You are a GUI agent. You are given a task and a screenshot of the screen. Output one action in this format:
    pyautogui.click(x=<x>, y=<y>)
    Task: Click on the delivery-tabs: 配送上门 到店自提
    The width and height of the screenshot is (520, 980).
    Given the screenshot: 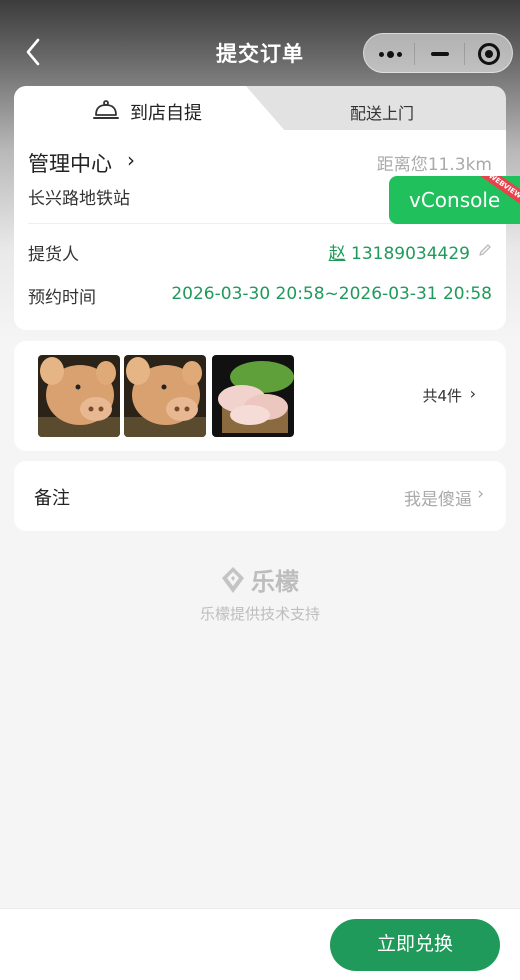 What is the action you would take?
    pyautogui.click(x=260, y=109)
    